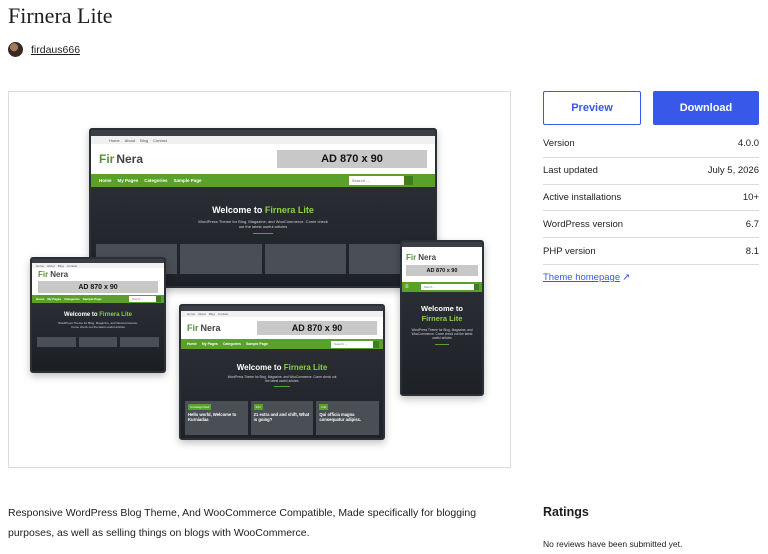  I want to click on meta-row-active-installations: Active installations 10+, so click(651, 198).